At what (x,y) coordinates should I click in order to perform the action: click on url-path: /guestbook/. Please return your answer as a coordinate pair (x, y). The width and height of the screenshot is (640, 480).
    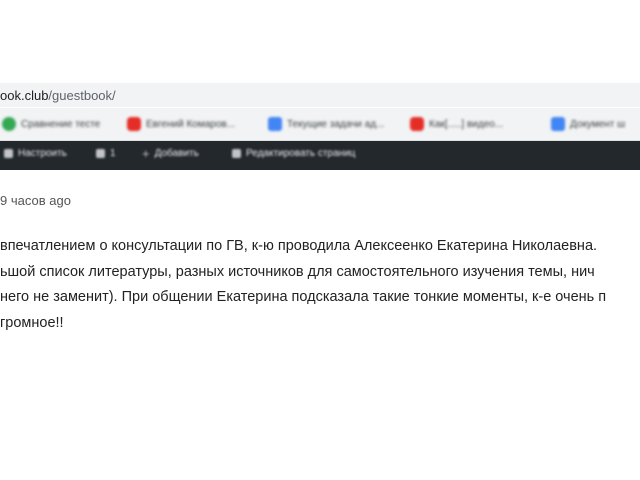
    Looking at the image, I should click on (82, 95).